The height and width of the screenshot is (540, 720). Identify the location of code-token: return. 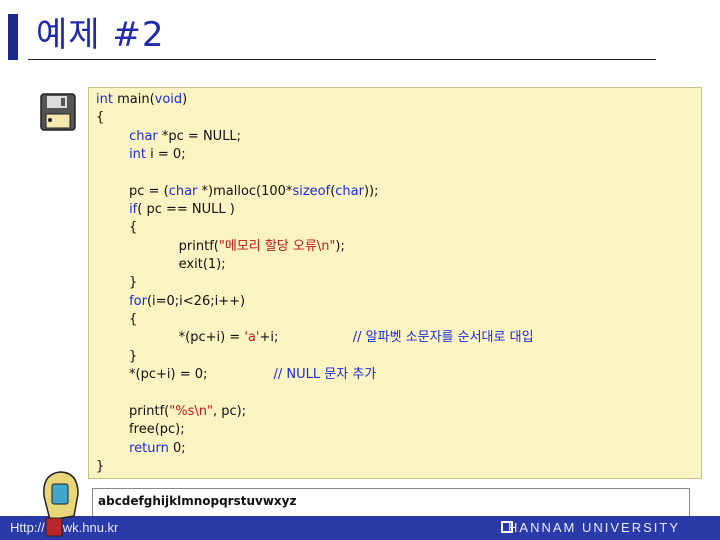
(149, 448).